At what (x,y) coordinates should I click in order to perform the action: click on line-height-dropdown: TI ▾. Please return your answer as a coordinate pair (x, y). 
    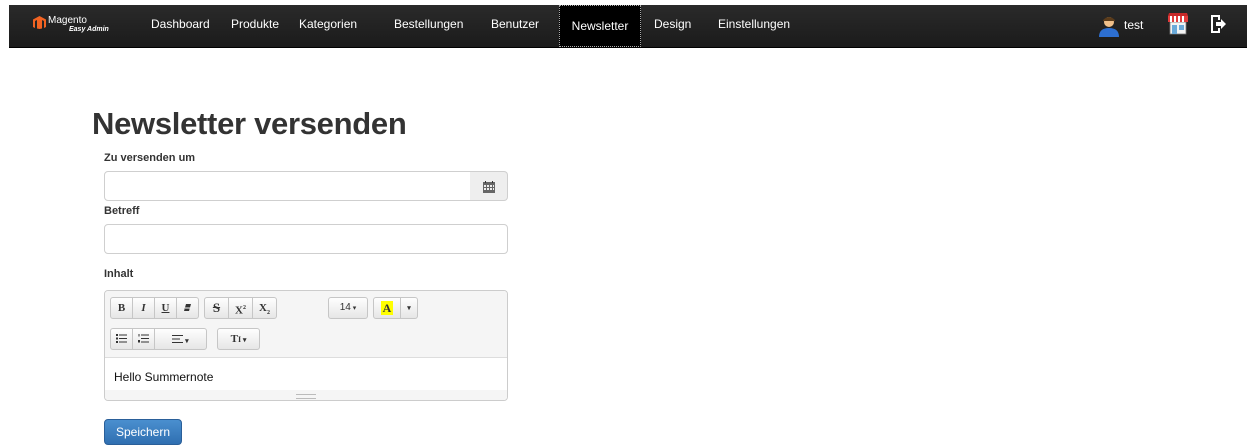
    Looking at the image, I should click on (238, 339).